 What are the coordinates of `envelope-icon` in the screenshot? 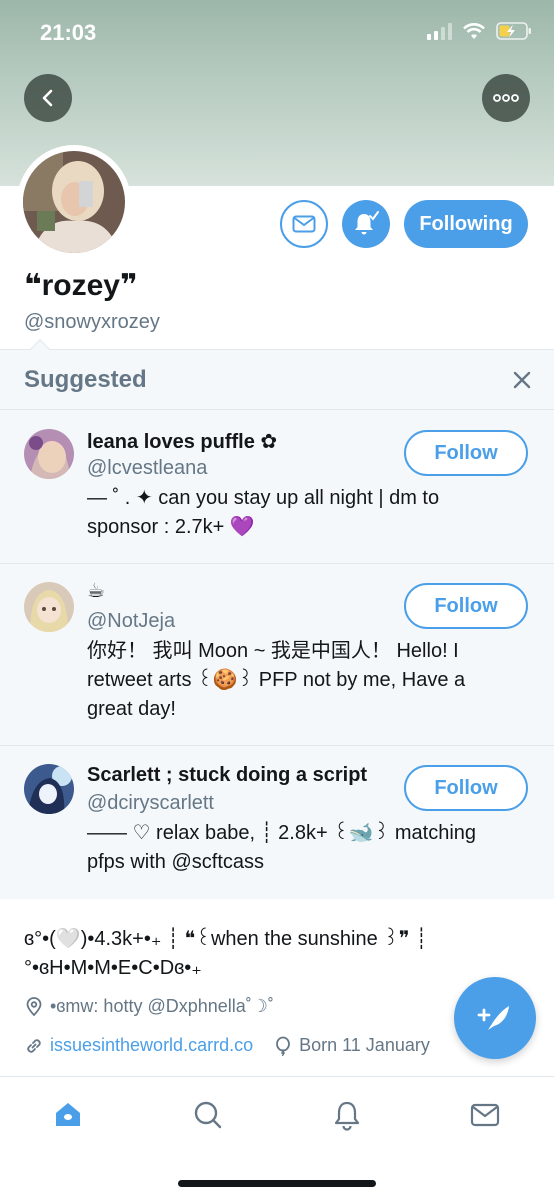 It's located at (304, 224).